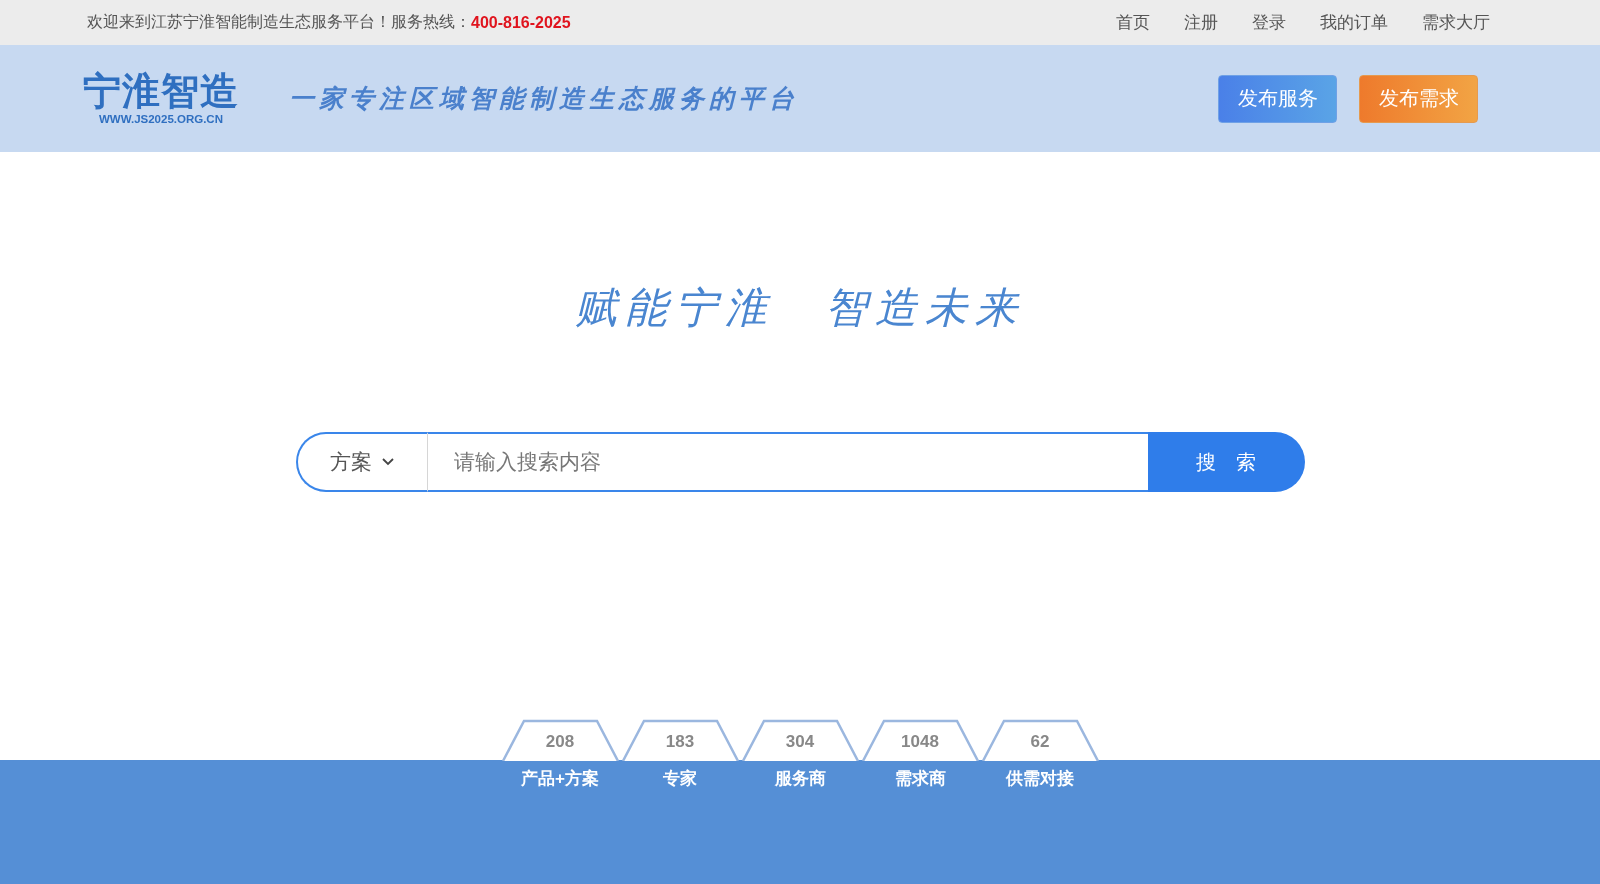  Describe the element at coordinates (560, 779) in the screenshot. I see `stat-label: 产品+方案` at that location.